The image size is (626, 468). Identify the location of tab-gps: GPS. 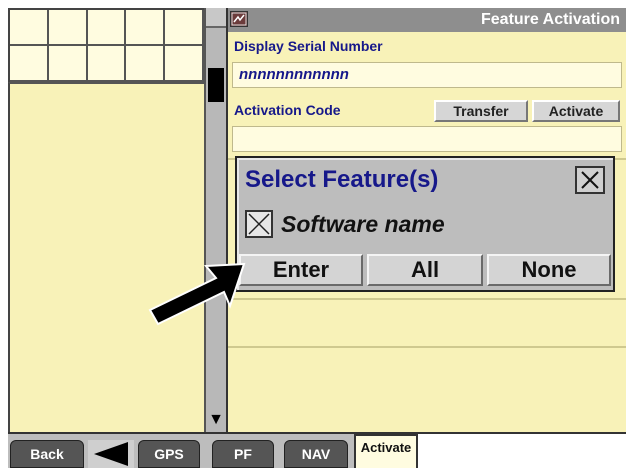
(169, 454).